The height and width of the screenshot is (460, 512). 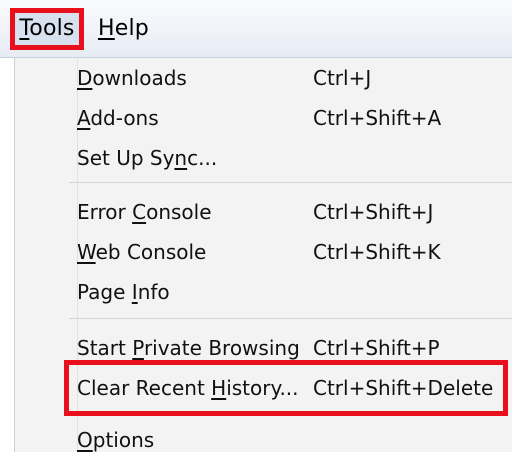 What do you see at coordinates (377, 118) in the screenshot?
I see `menu-item-shortcut: Ctrl+Shift+A` at bounding box center [377, 118].